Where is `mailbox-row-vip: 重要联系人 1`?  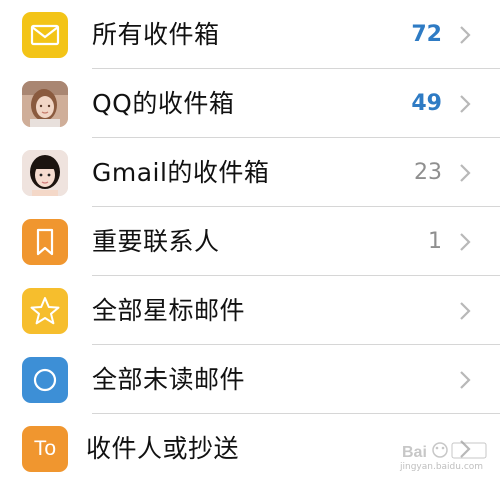 mailbox-row-vip: 重要联系人 1 is located at coordinates (250, 241).